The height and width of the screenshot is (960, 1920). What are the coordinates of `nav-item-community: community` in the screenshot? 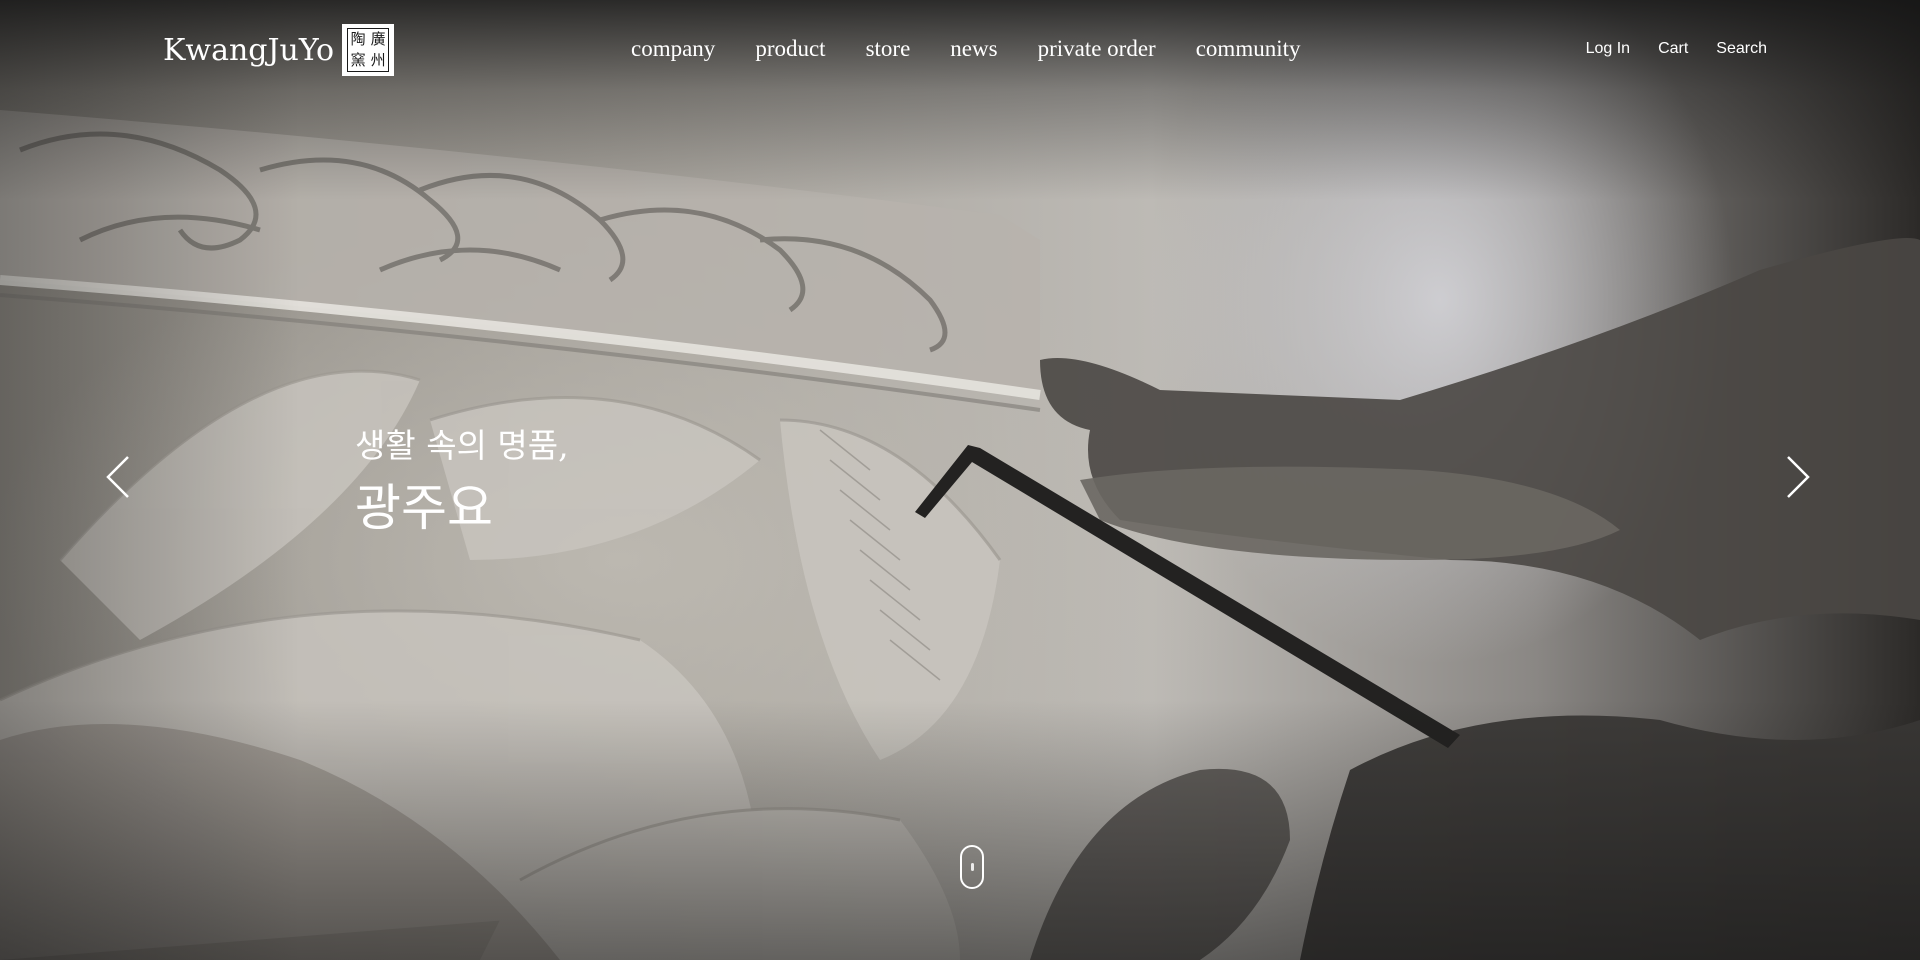 It's located at (1248, 49).